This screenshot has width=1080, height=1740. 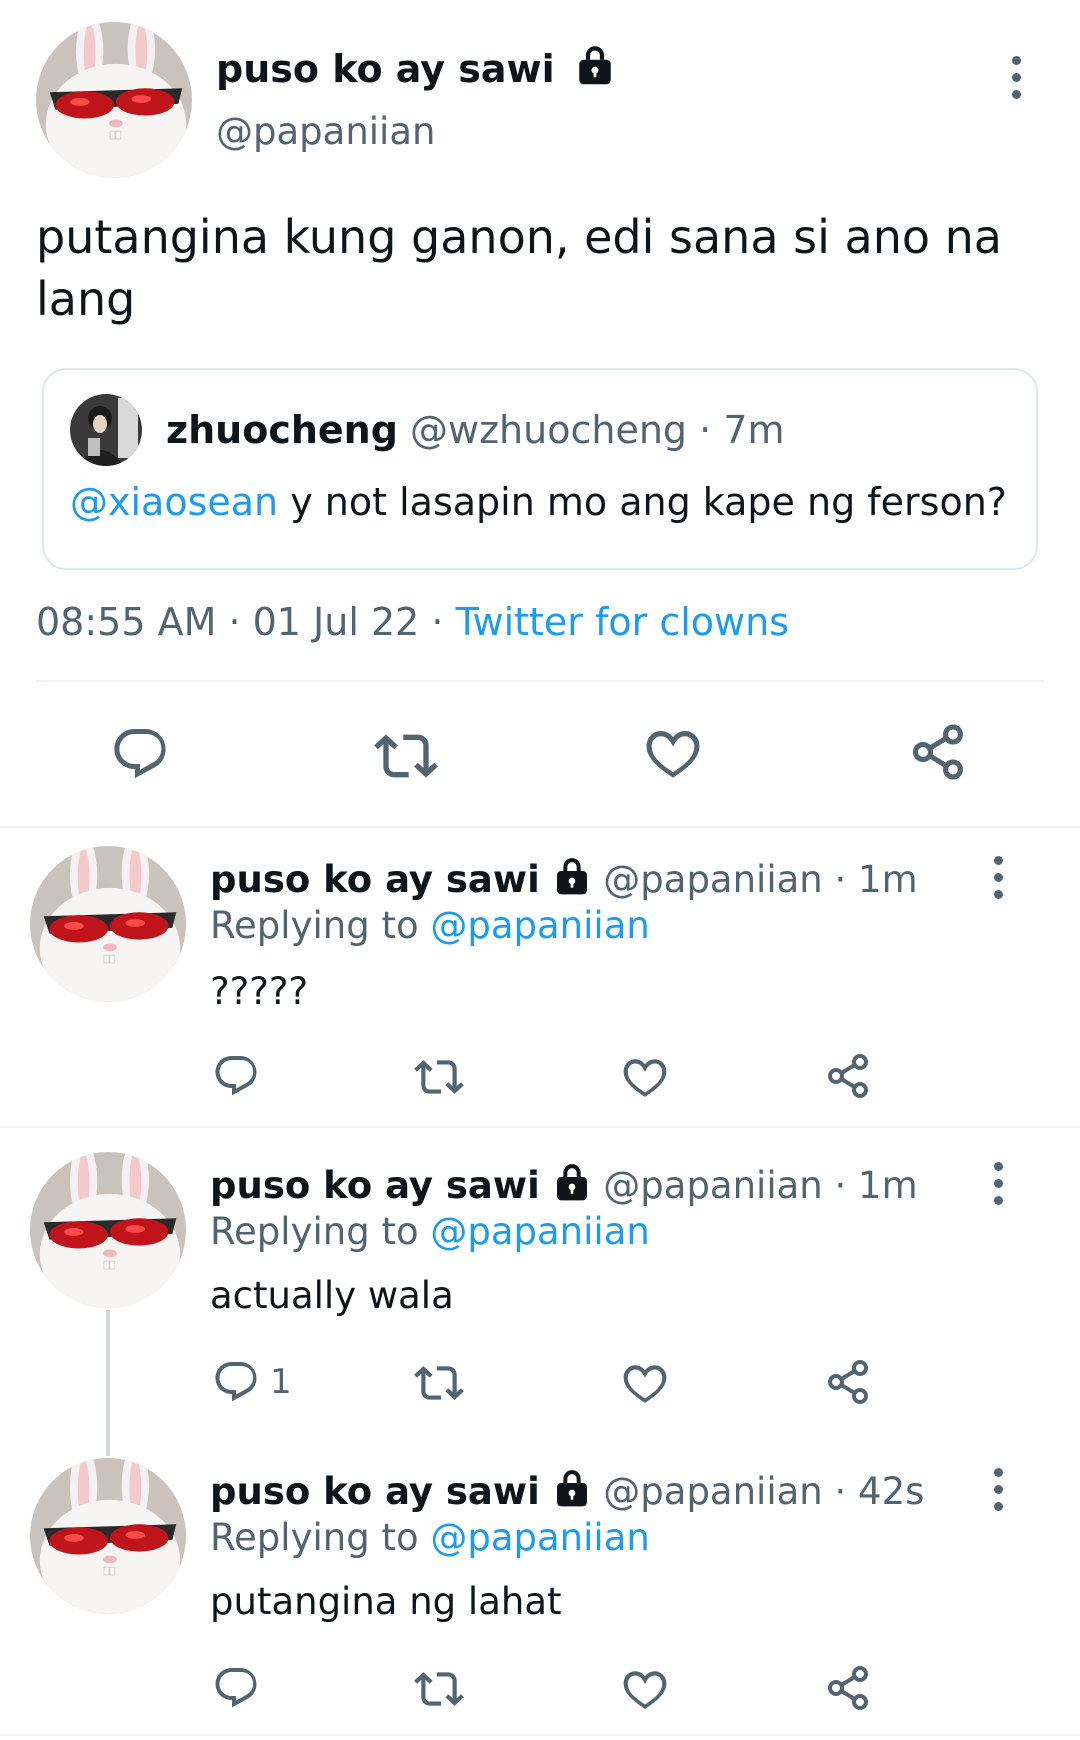 I want to click on reply-text: putangina ng lahat, so click(x=386, y=1601).